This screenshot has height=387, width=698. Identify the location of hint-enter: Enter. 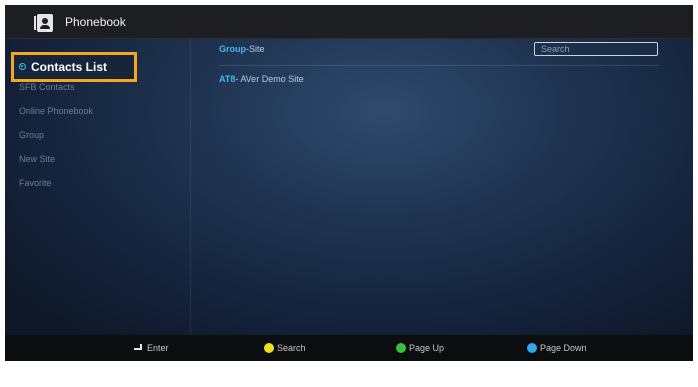
(158, 348).